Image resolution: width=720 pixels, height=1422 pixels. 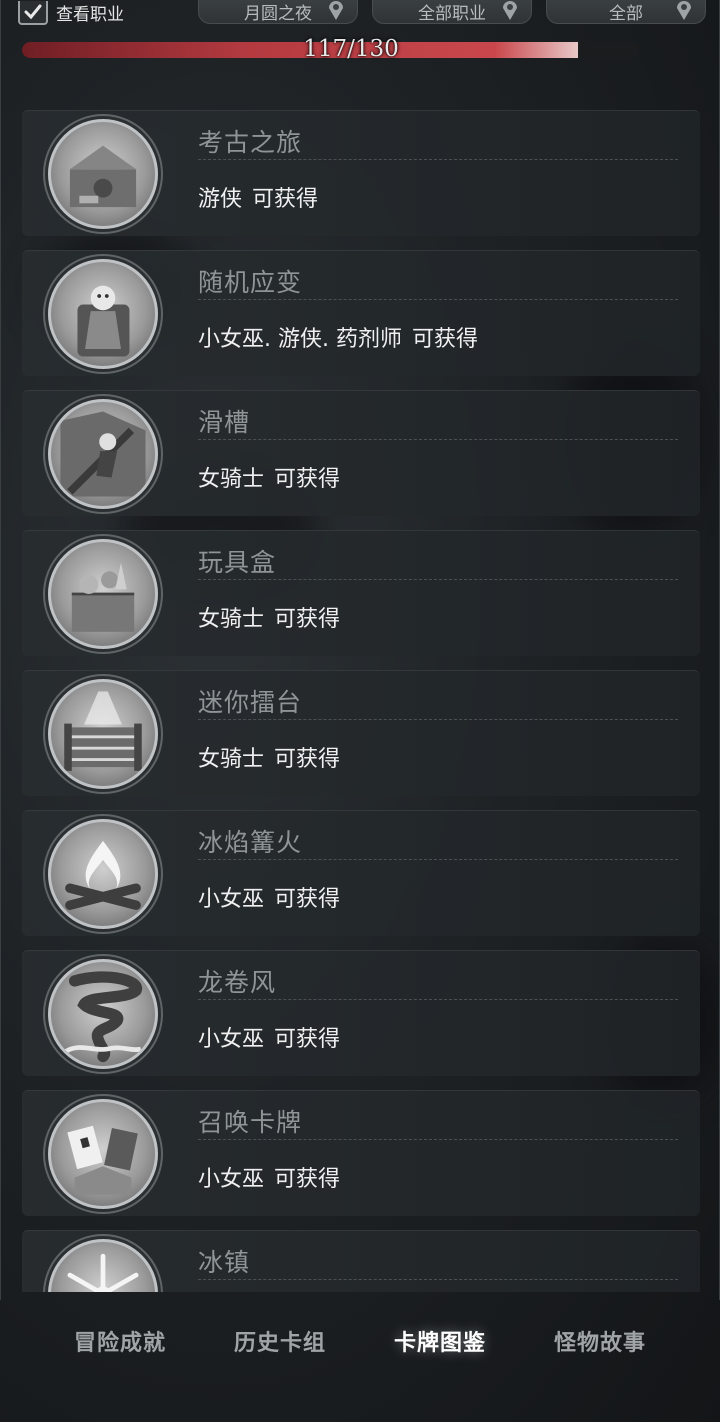 I want to click on show-class-checkbox, so click(x=33, y=12).